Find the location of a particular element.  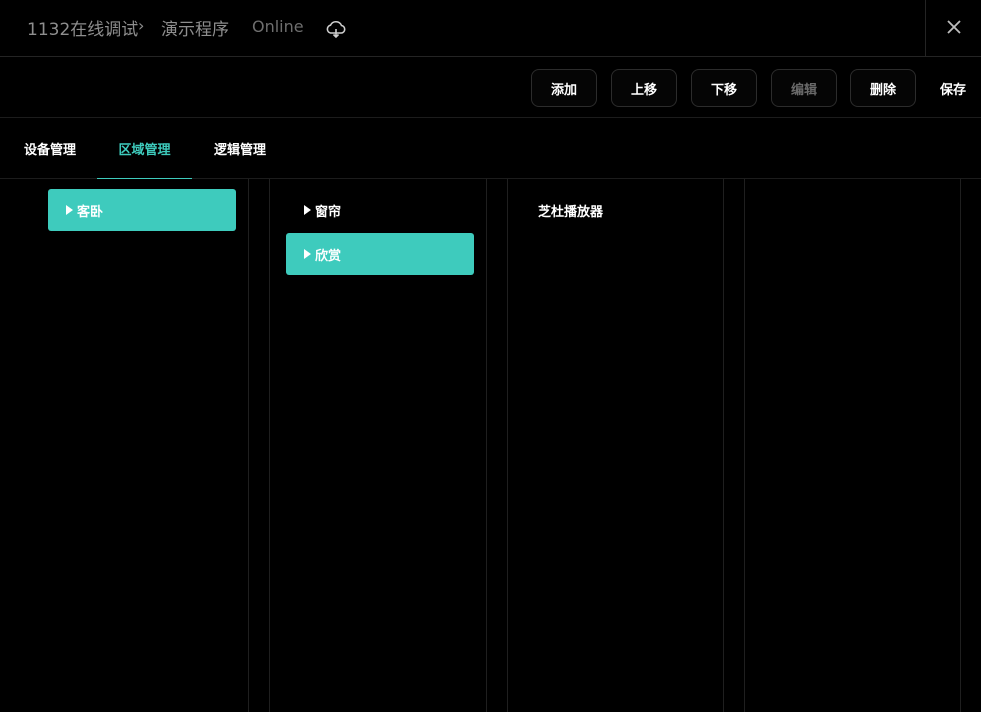

edit-button: 编辑 is located at coordinates (804, 88).